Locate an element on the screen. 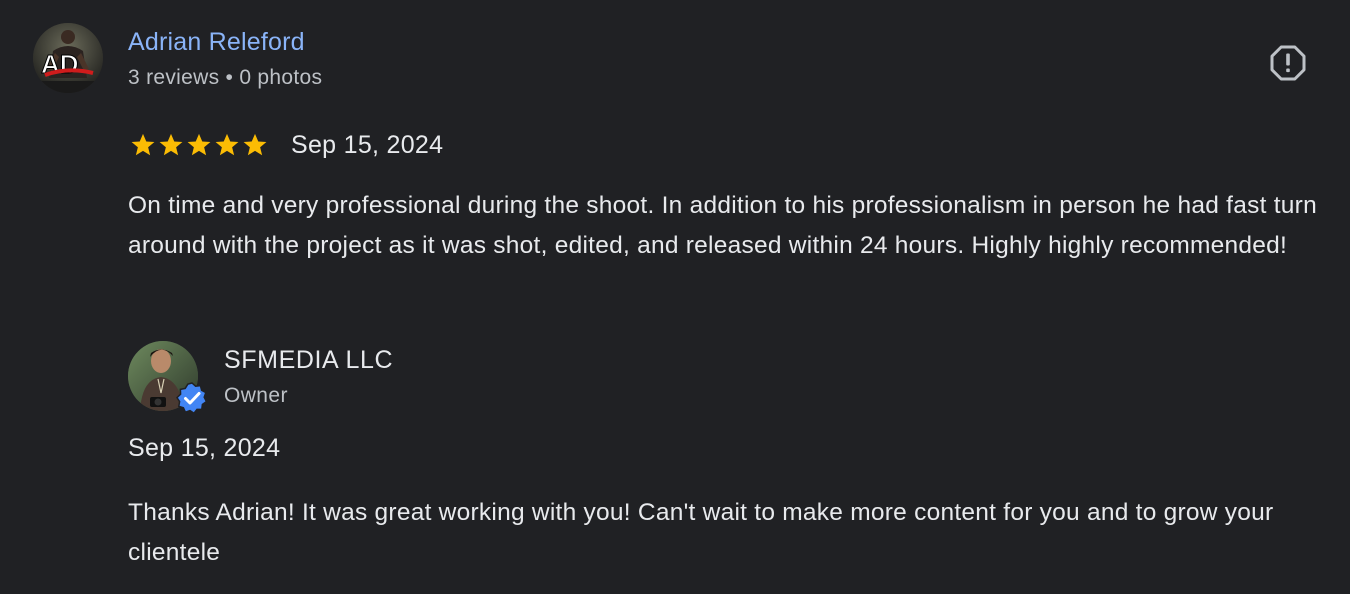 This screenshot has width=1350, height=594. reviewer-meta: 3 reviews • 0 photos is located at coordinates (225, 77).